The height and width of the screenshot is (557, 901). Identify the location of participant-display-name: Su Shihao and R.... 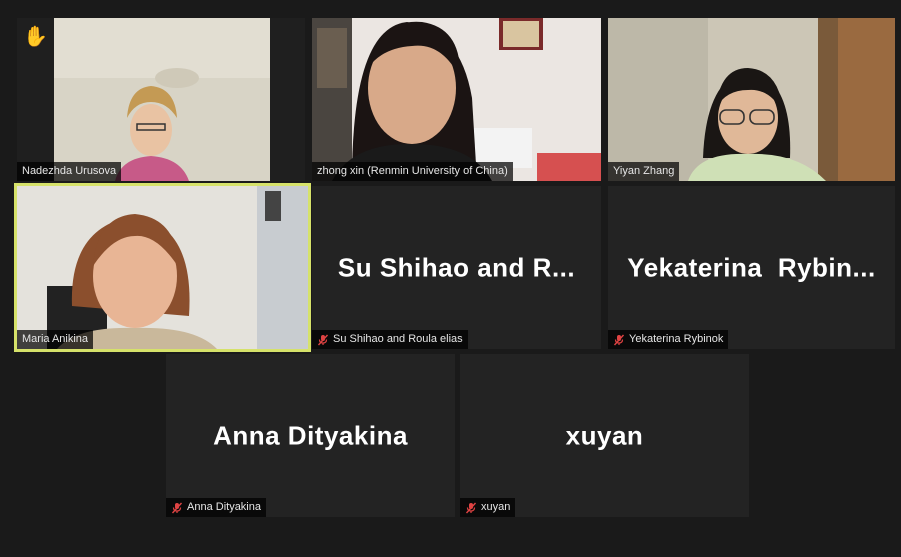
(456, 267).